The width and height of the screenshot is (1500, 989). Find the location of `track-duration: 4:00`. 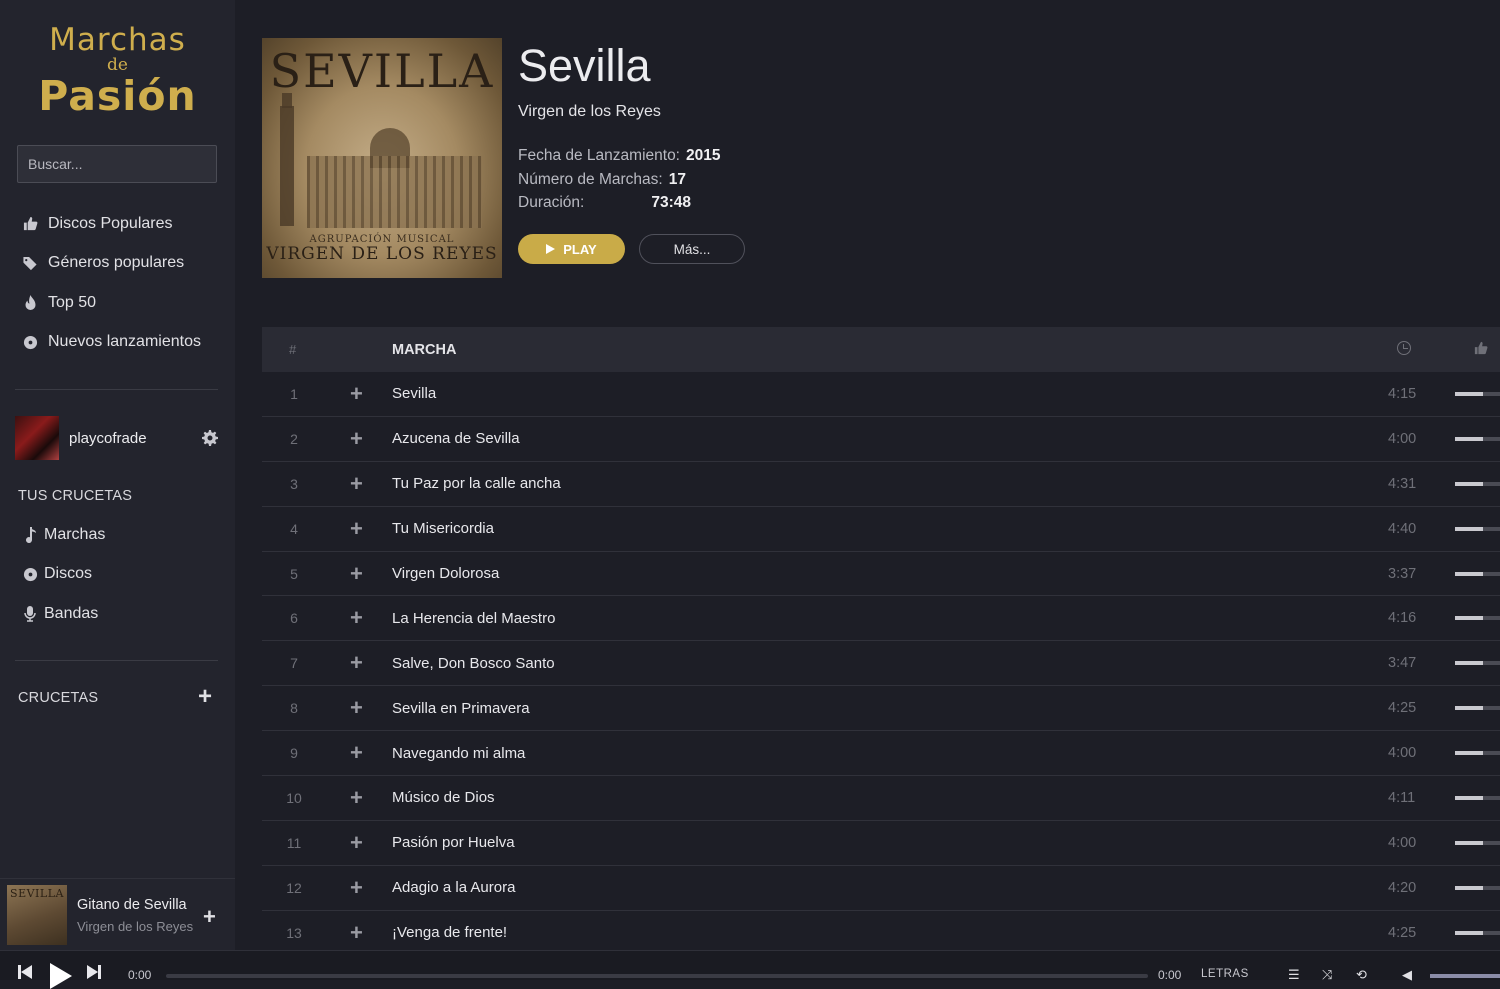

track-duration: 4:00 is located at coordinates (1402, 753).